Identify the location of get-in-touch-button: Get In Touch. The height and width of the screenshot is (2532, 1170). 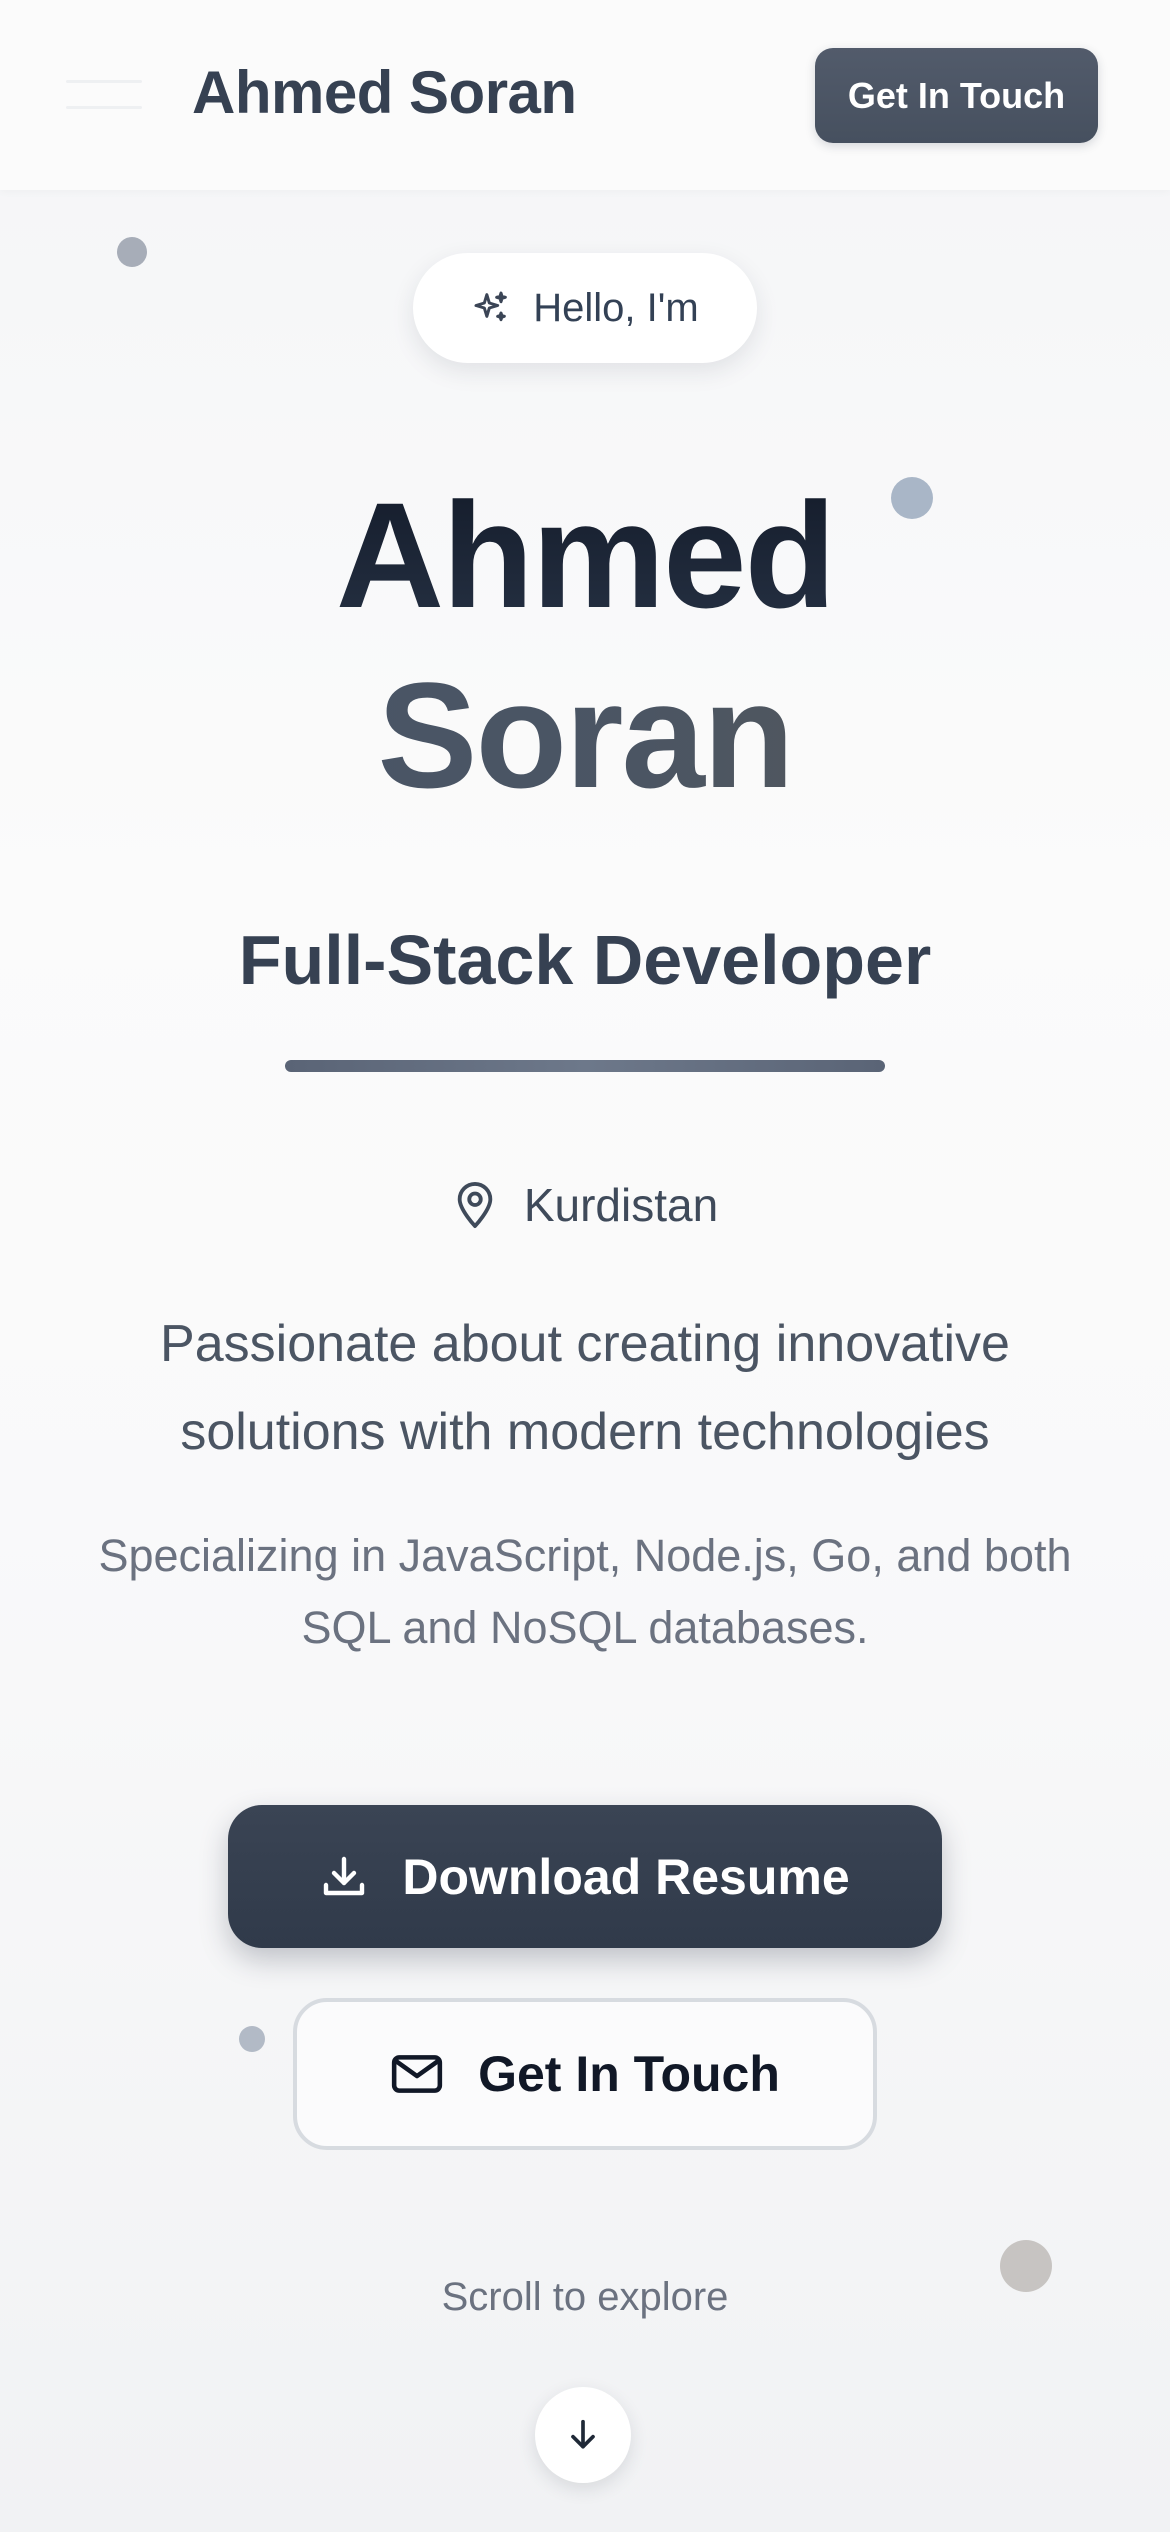
(585, 2074).